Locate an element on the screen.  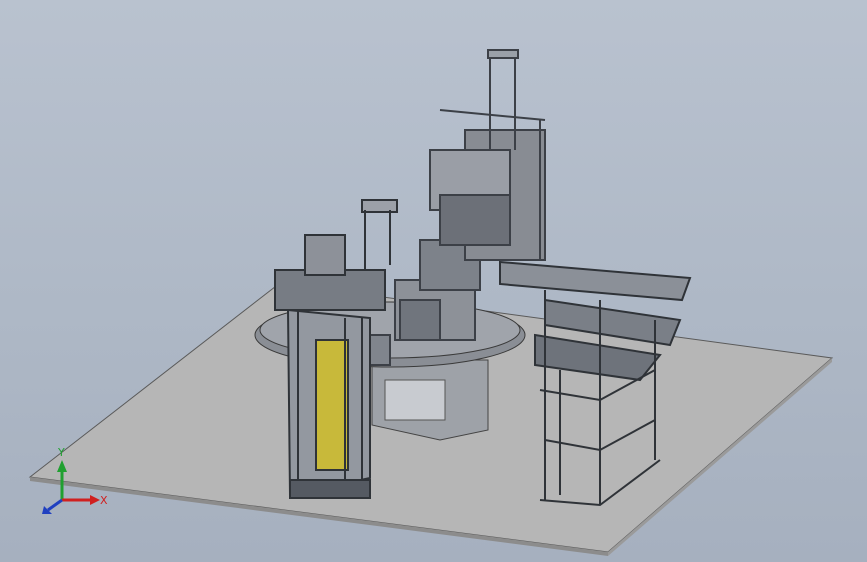
triad-z-axis is located at coordinates (55, 505).